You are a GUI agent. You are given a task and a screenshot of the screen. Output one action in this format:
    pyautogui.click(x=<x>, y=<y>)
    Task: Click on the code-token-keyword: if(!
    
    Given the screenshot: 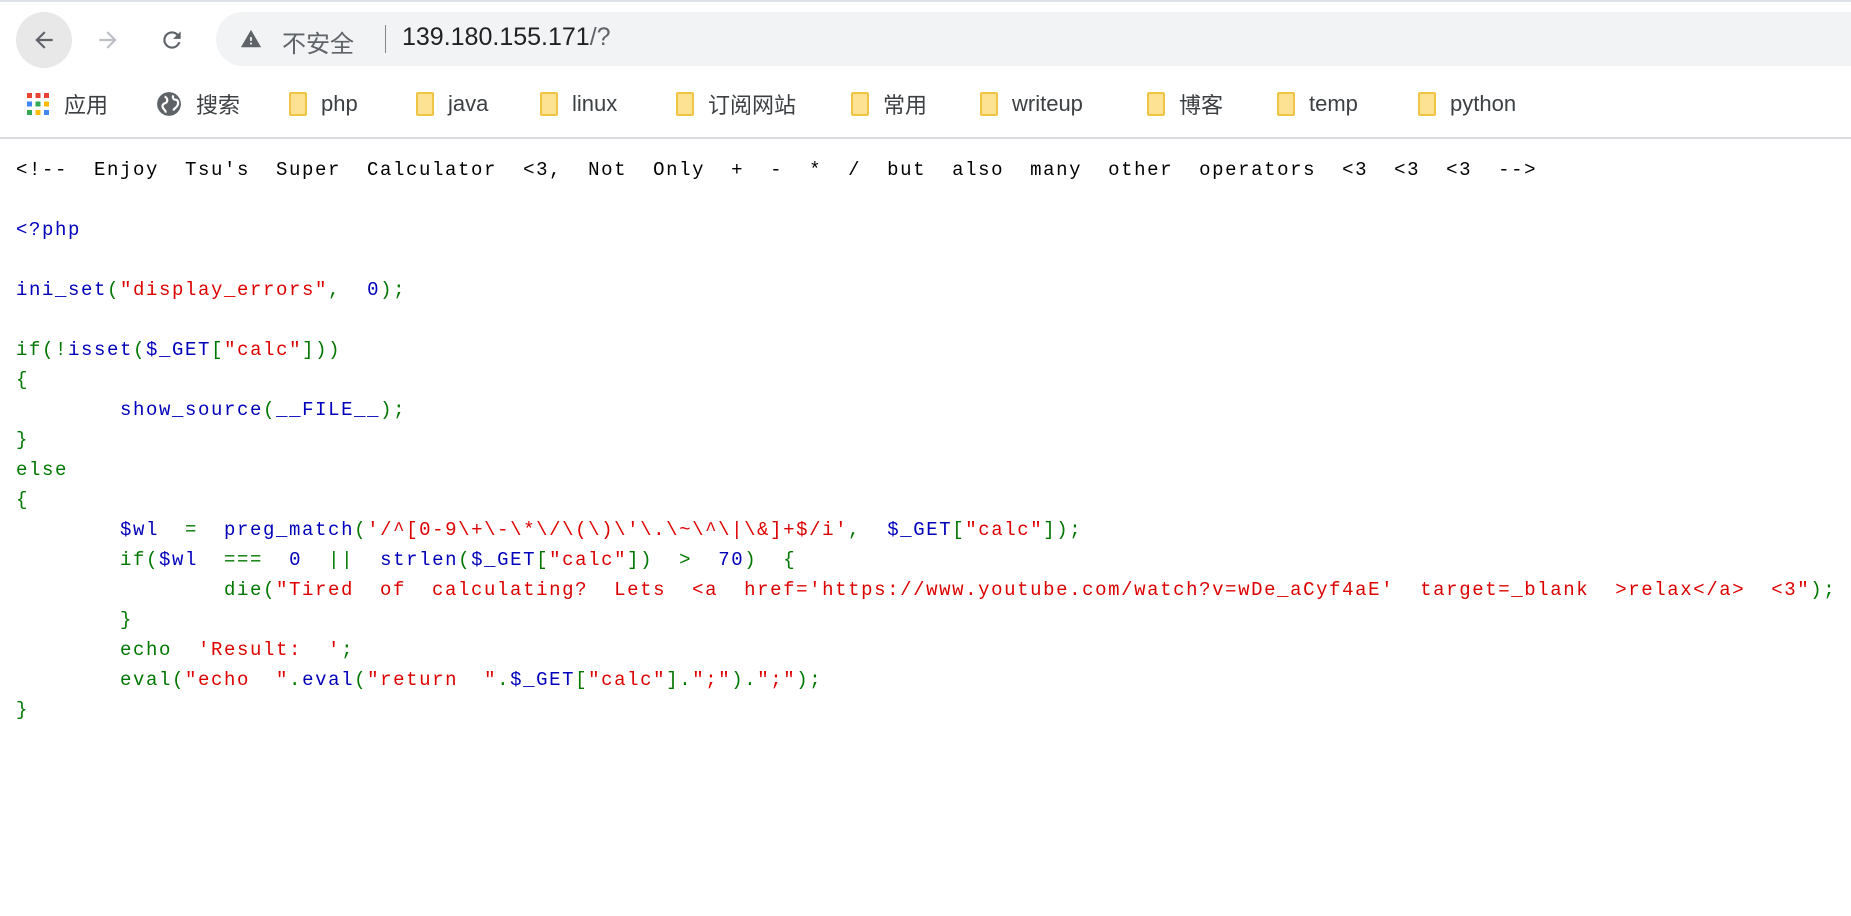 What is the action you would take?
    pyautogui.click(x=42, y=350)
    